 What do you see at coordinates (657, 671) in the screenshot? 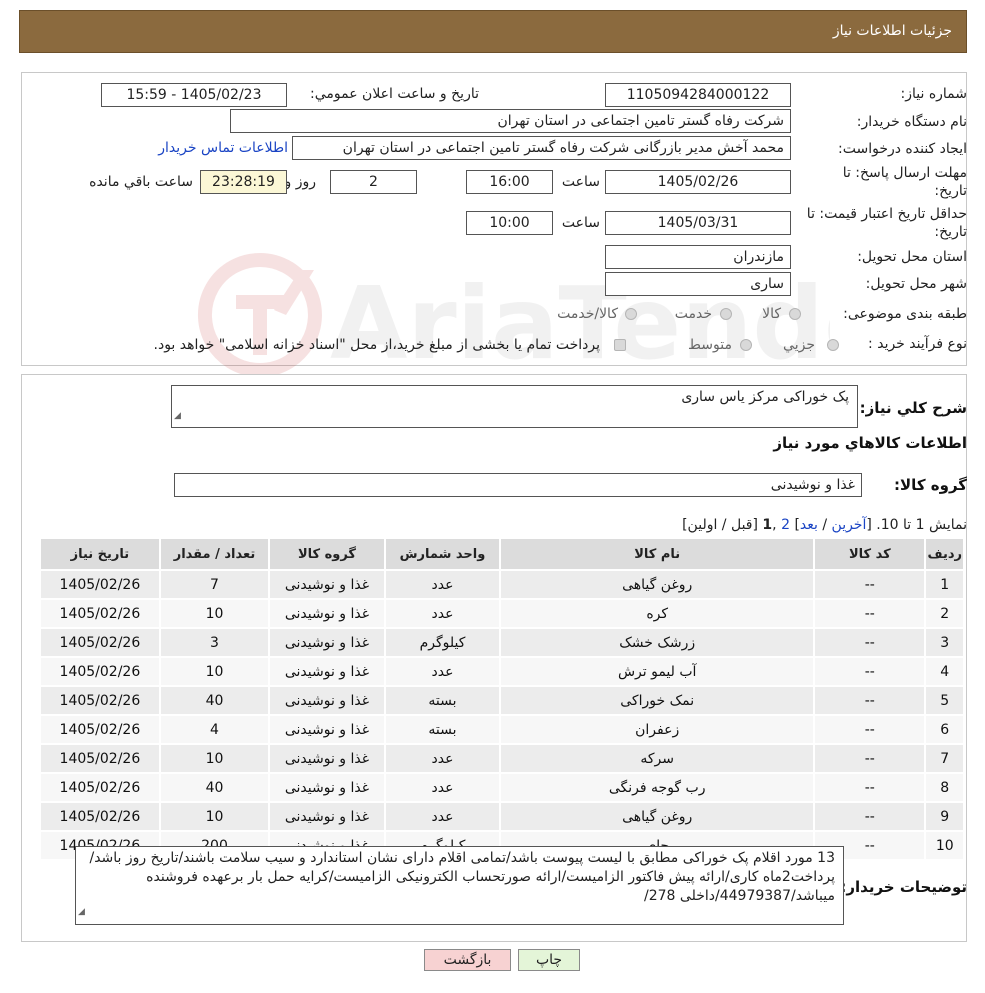
I see `cell-item-name: آب لیمو ترش` at bounding box center [657, 671].